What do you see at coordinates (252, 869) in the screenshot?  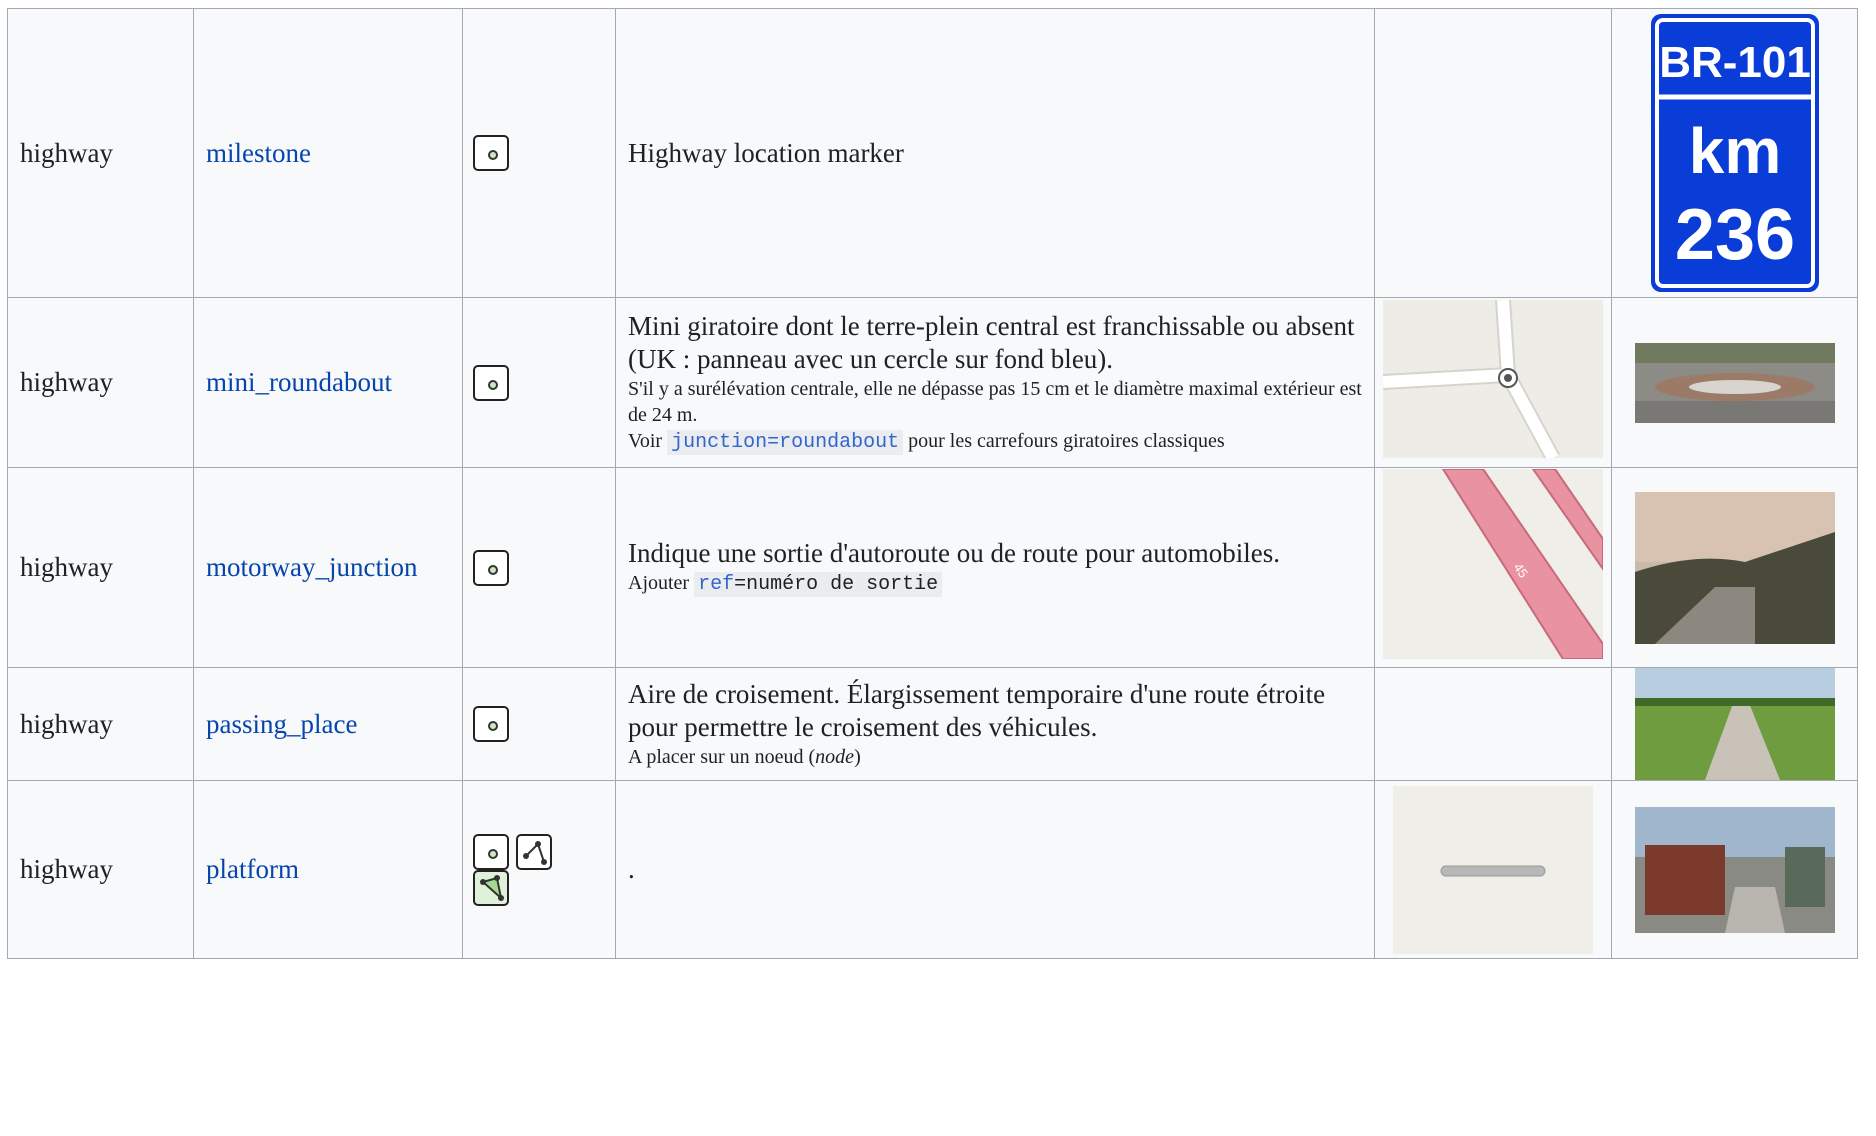 I see `value-link: platform` at bounding box center [252, 869].